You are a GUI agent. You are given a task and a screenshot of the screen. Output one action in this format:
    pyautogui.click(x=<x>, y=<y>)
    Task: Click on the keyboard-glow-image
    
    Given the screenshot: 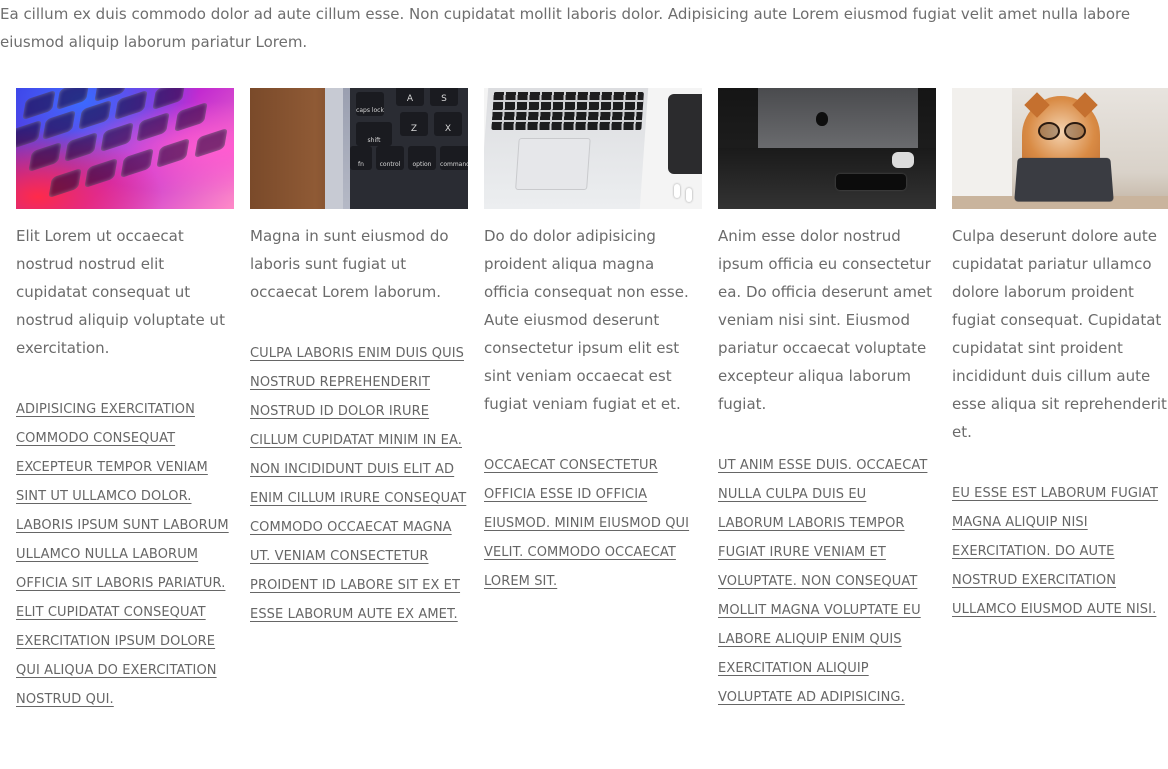 What is the action you would take?
    pyautogui.click(x=125, y=148)
    